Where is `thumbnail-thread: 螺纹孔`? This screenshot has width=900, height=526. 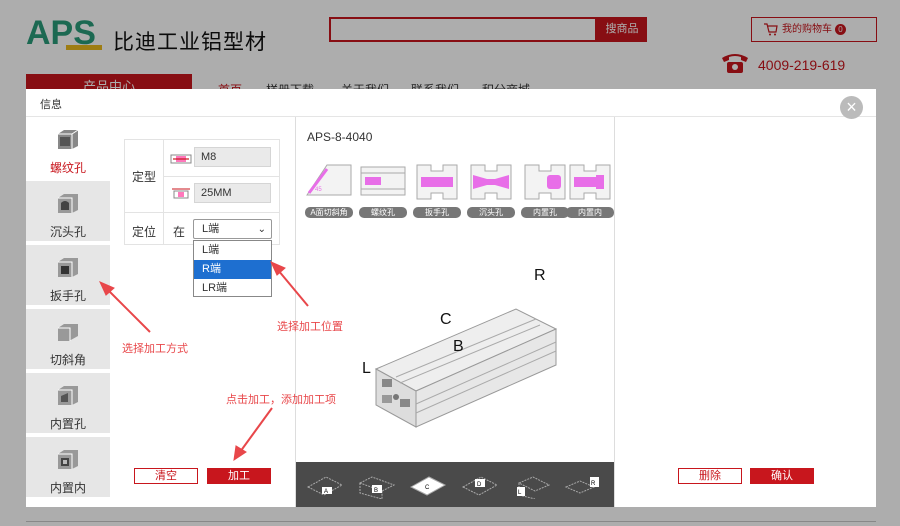 thumbnail-thread: 螺纹孔 is located at coordinates (383, 189).